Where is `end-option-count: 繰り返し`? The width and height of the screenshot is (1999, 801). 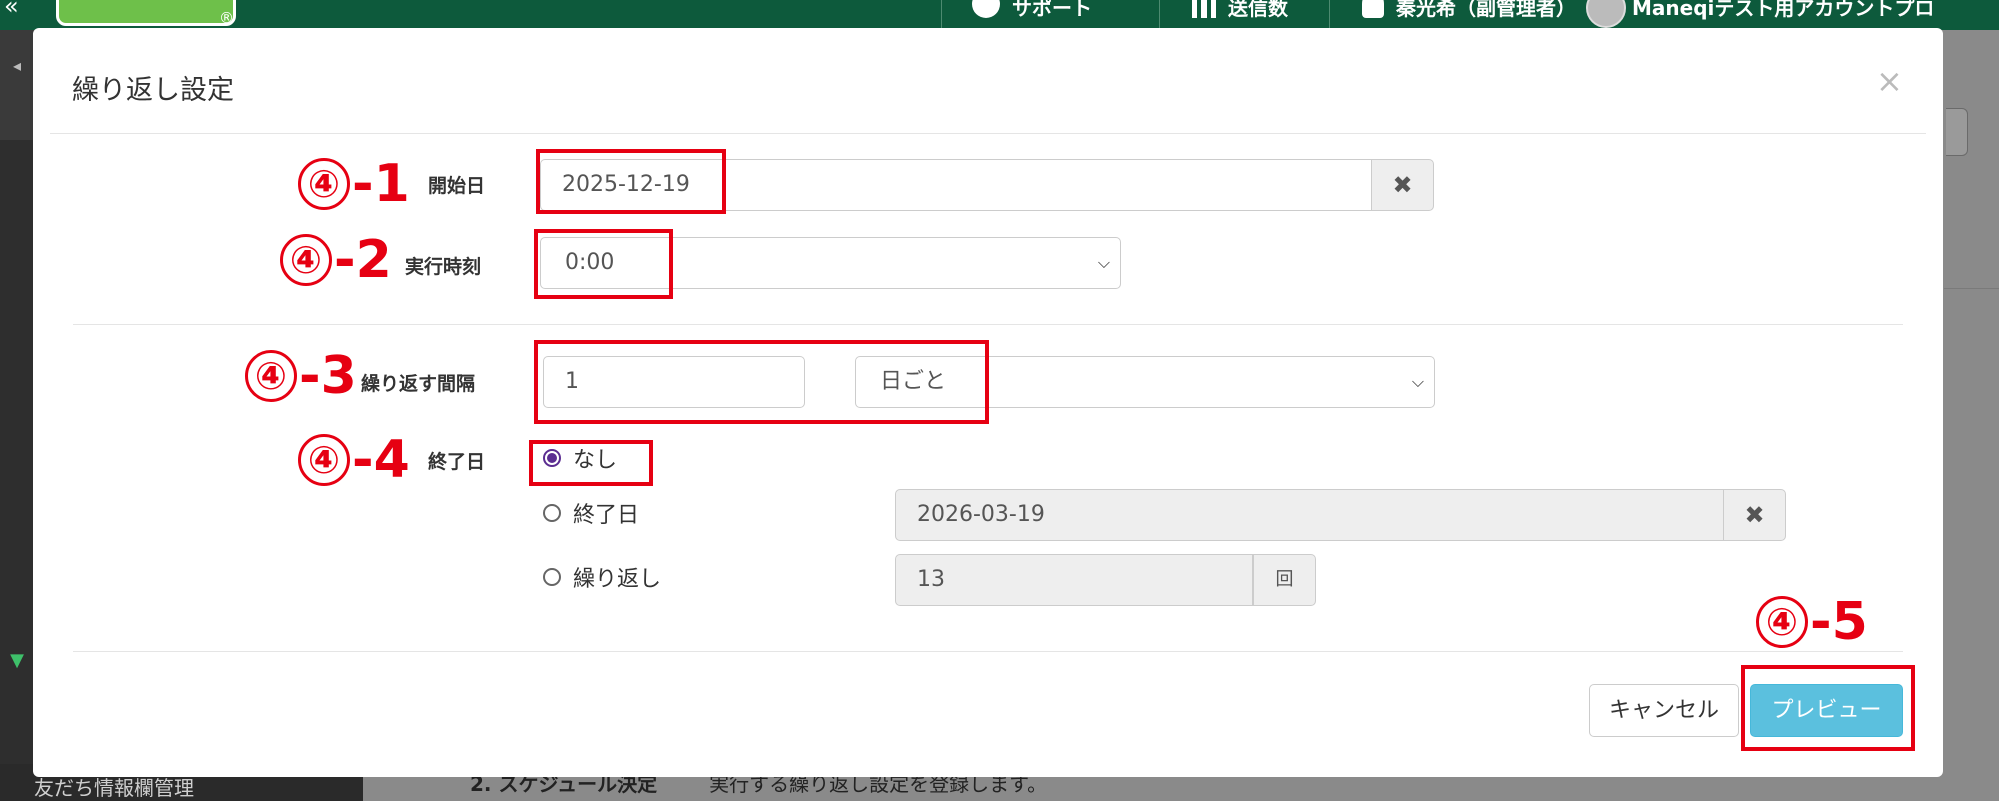 end-option-count: 繰り返し is located at coordinates (602, 577).